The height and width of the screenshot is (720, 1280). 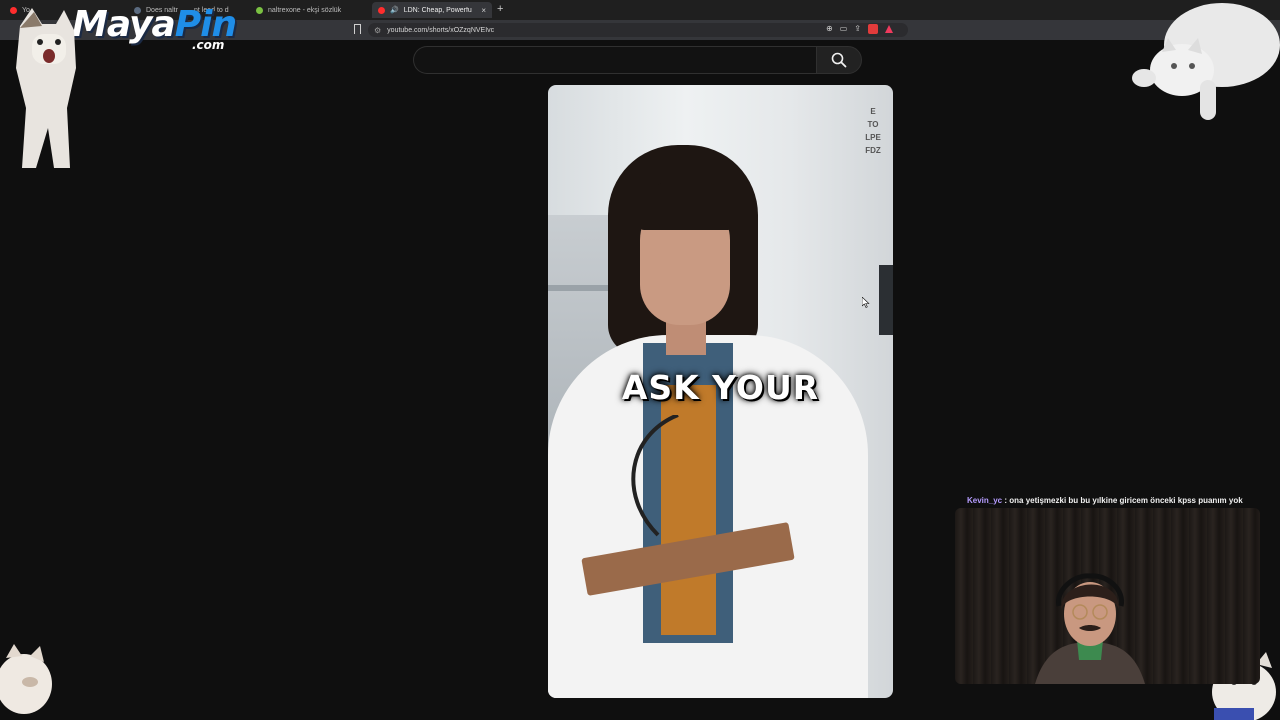 What do you see at coordinates (259, 10) in the screenshot?
I see `eksi-favicon-icon` at bounding box center [259, 10].